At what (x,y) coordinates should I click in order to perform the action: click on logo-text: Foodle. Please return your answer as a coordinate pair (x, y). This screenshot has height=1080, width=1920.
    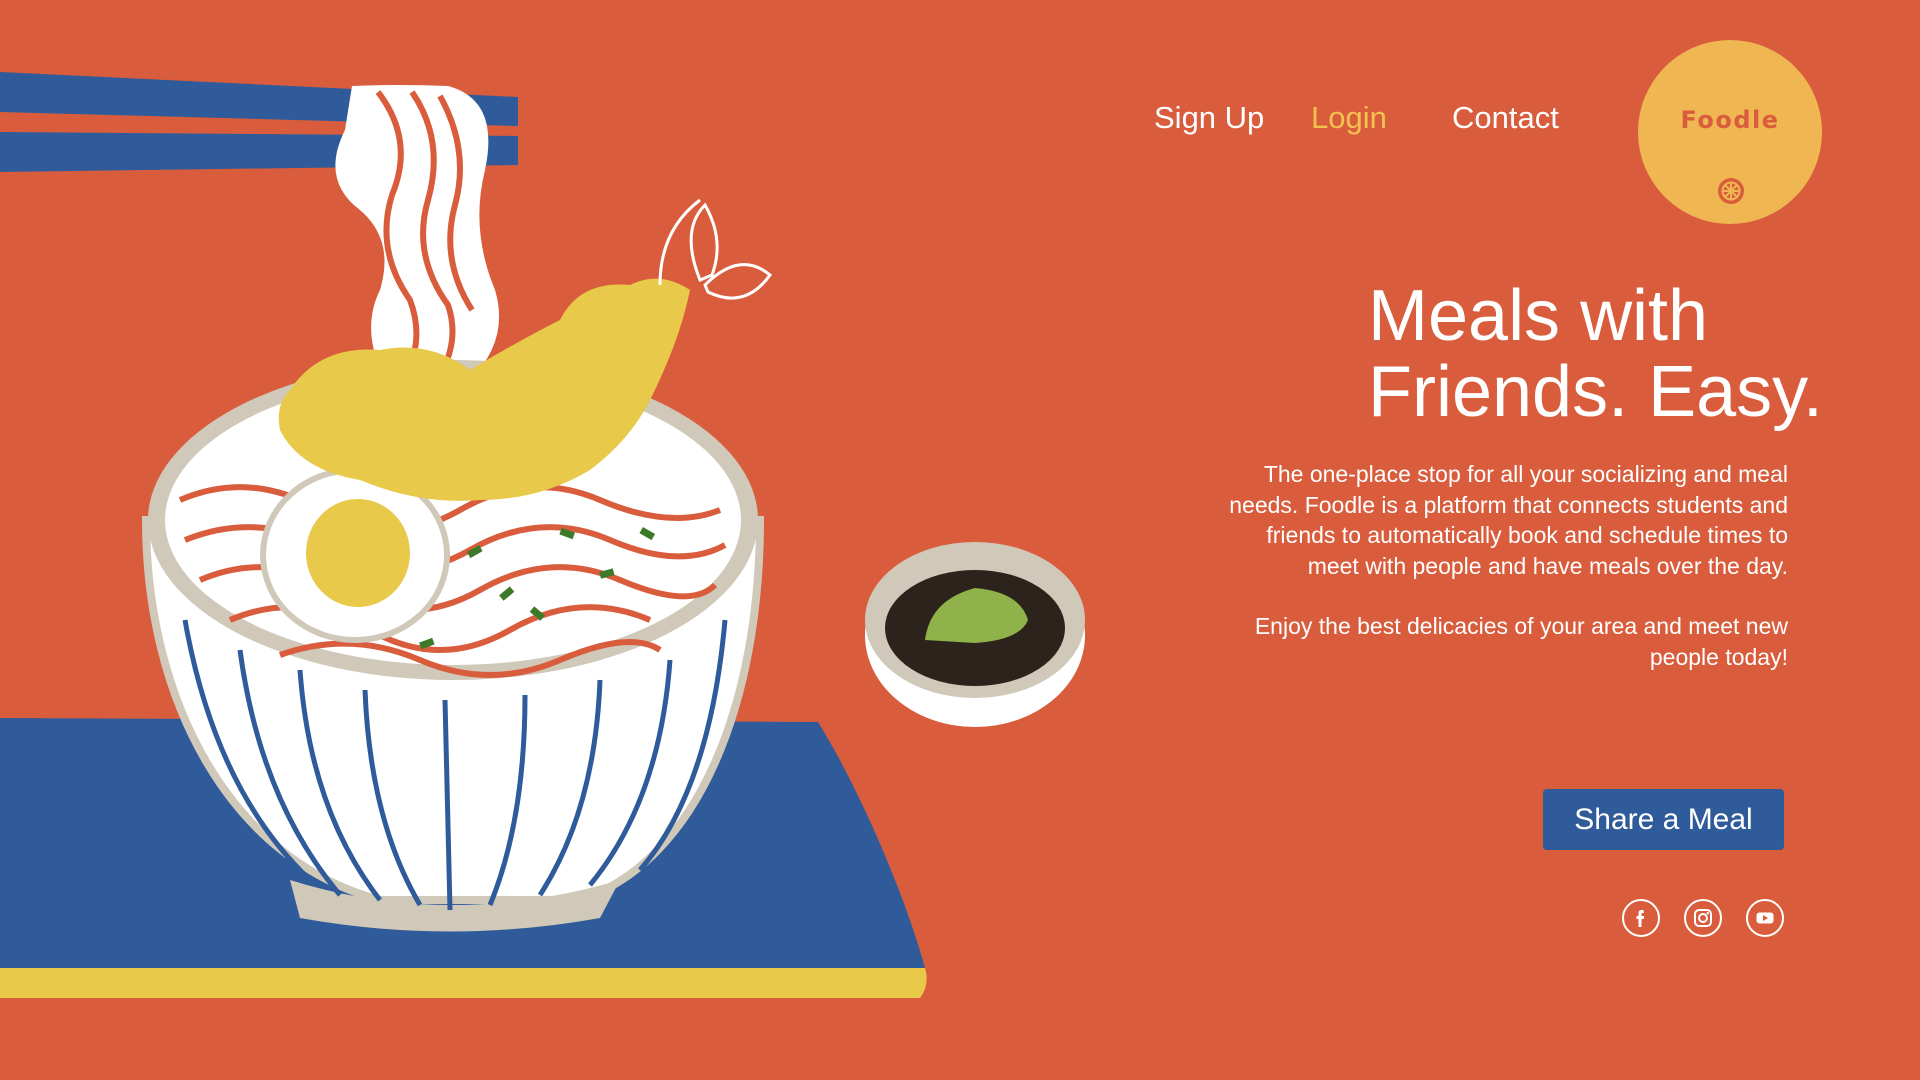
    Looking at the image, I should click on (1730, 120).